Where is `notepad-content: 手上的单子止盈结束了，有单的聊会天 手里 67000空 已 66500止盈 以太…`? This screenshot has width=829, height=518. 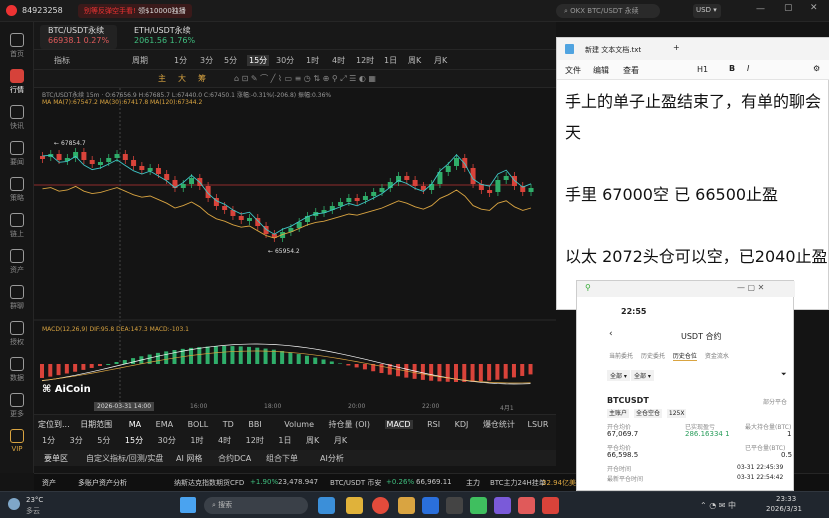 notepad-content: 手上的单子止盈结束了，有单的聊会天 手里 67000空 已 66500止盈 以太… is located at coordinates (697, 179).